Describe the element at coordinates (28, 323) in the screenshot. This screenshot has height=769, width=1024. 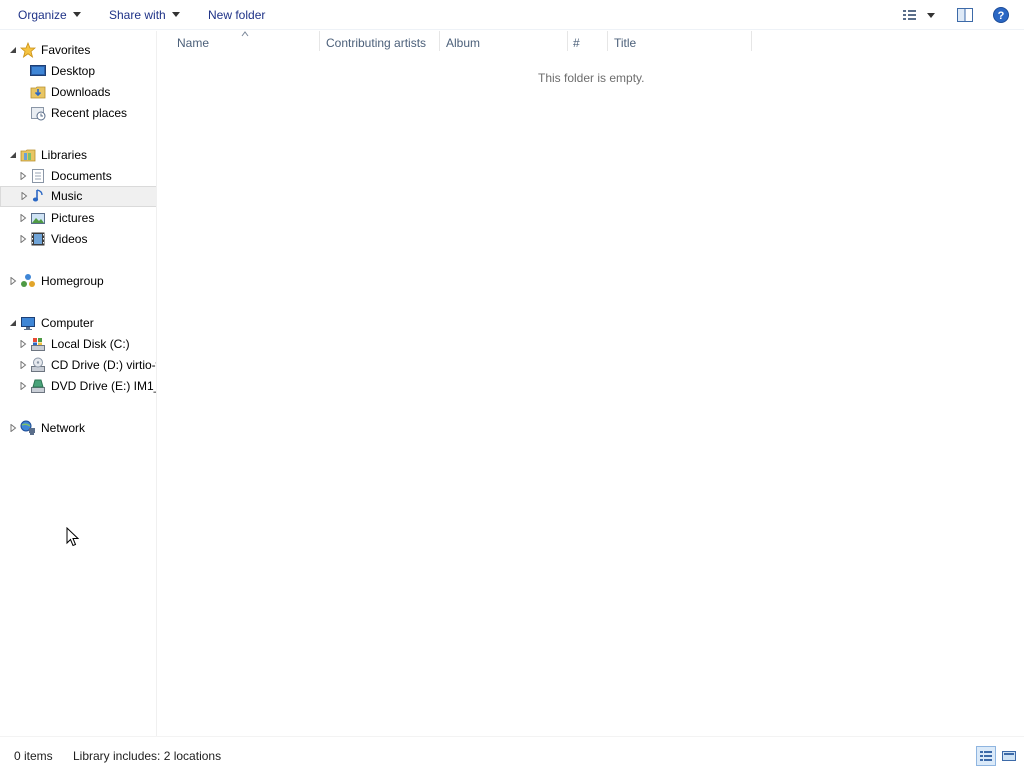
I see `computer-icon` at that location.